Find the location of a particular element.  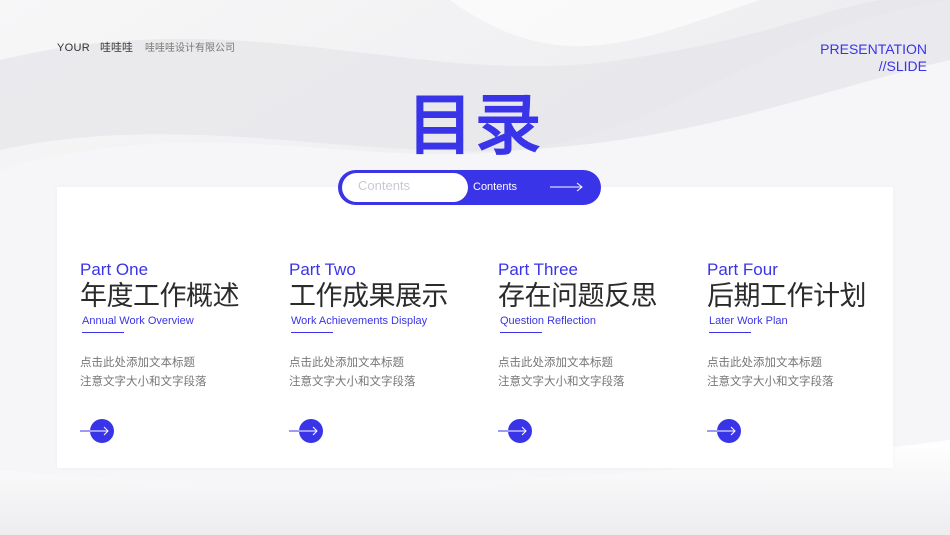

part-subtitle: Later Work Plan is located at coordinates (748, 321).